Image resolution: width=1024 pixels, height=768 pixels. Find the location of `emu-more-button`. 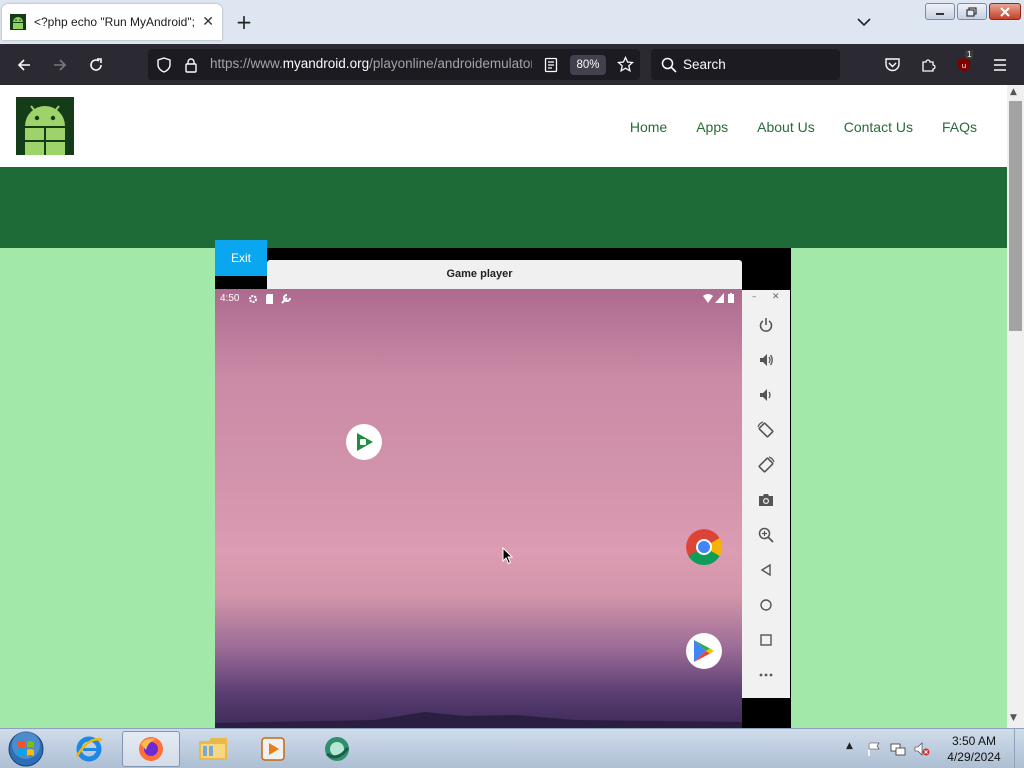

emu-more-button is located at coordinates (766, 675).